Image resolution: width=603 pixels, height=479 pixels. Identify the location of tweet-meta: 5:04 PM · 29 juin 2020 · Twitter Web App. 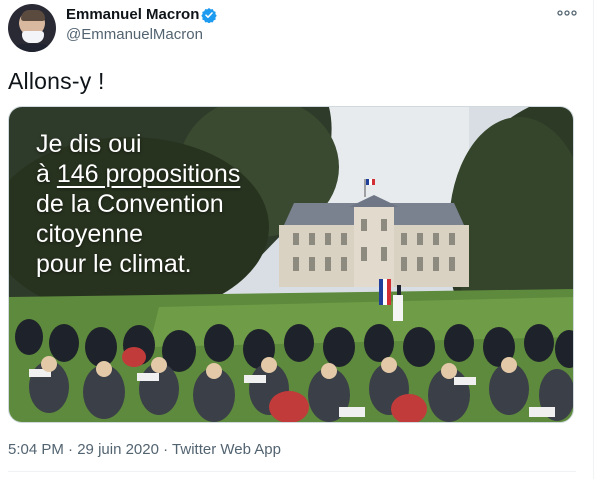
(144, 449).